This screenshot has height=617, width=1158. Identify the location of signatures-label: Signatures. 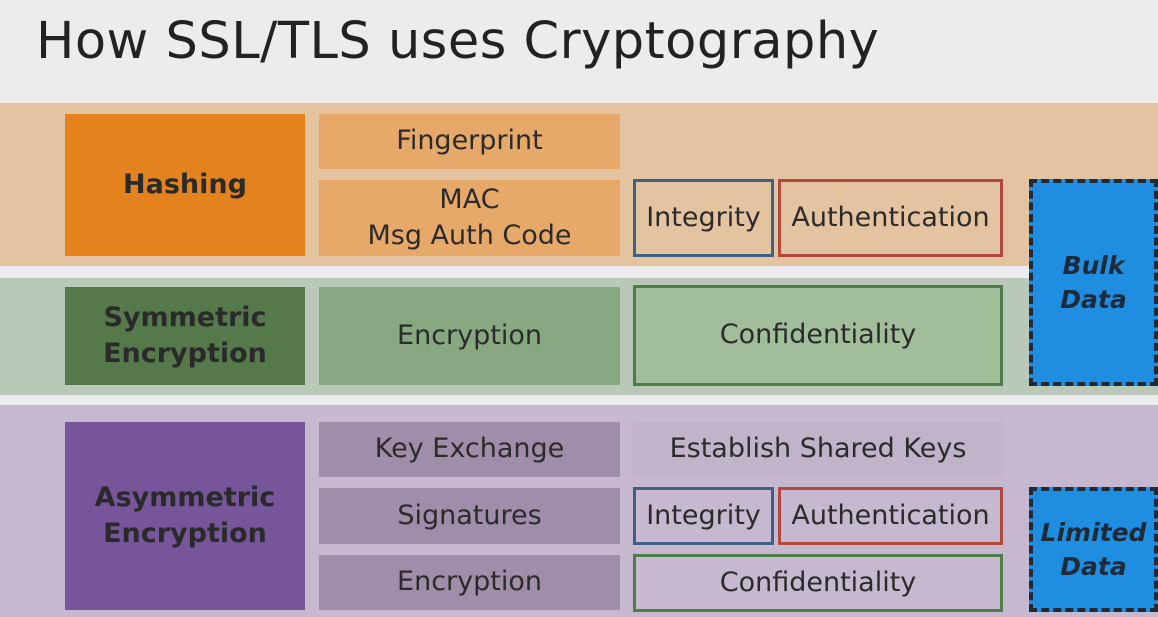
(469, 515).